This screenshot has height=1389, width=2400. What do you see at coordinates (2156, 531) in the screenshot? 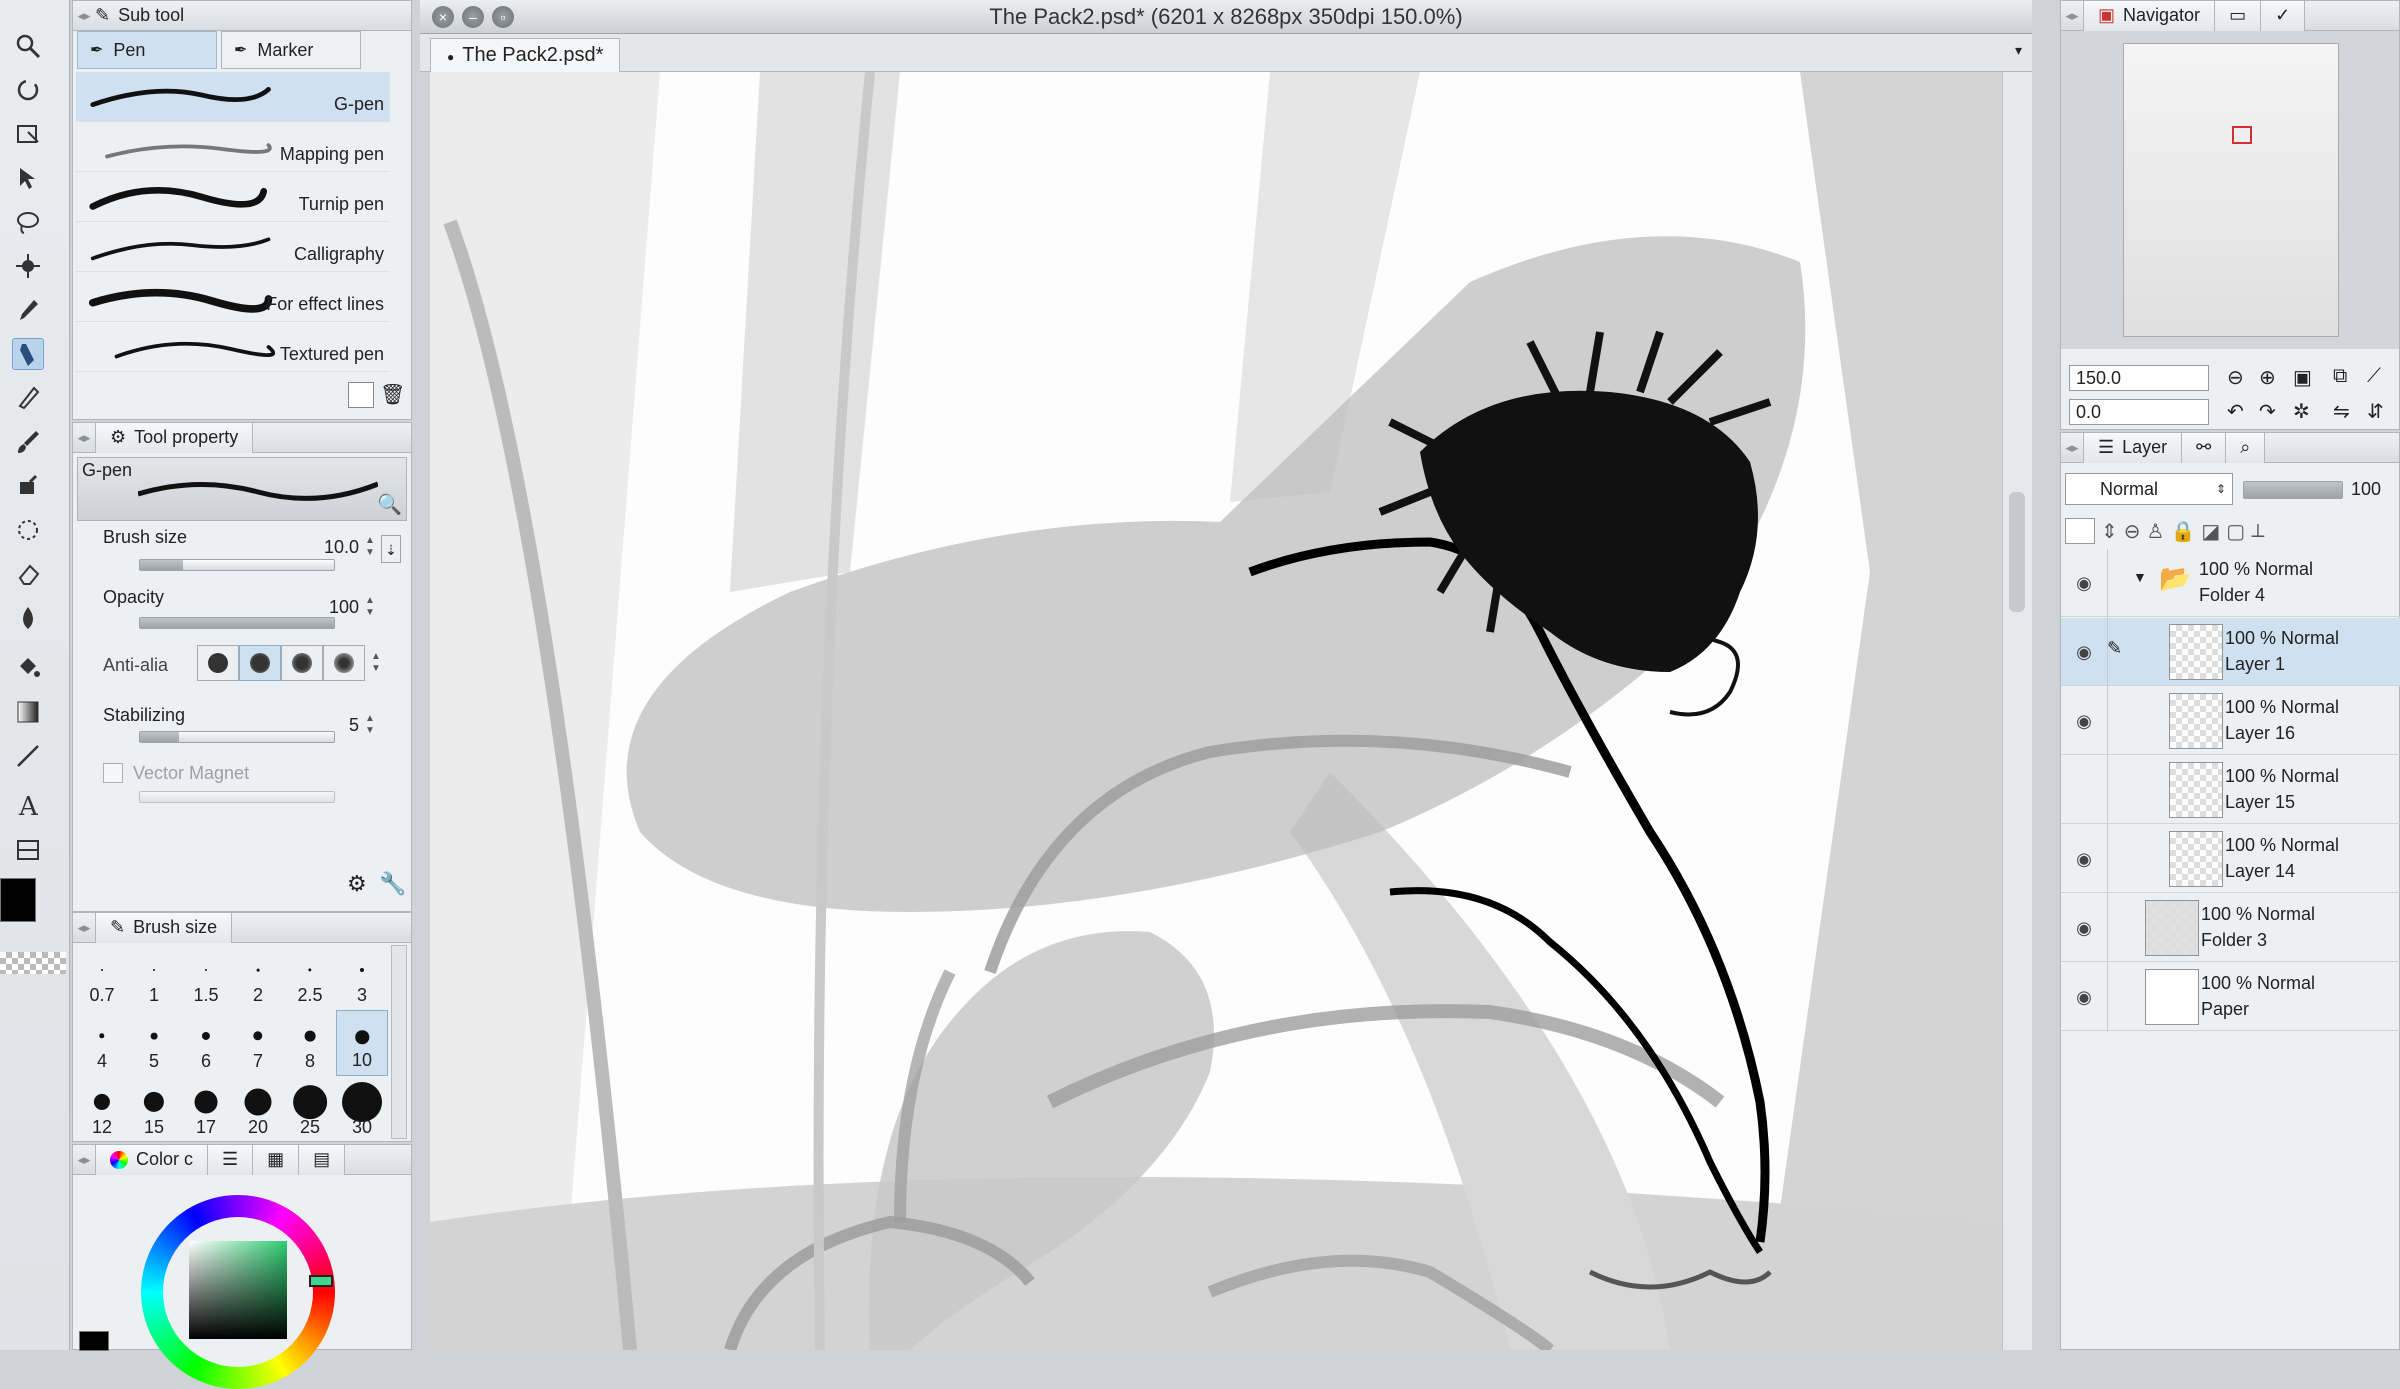
I see `reference-layer-icon: ♙` at bounding box center [2156, 531].